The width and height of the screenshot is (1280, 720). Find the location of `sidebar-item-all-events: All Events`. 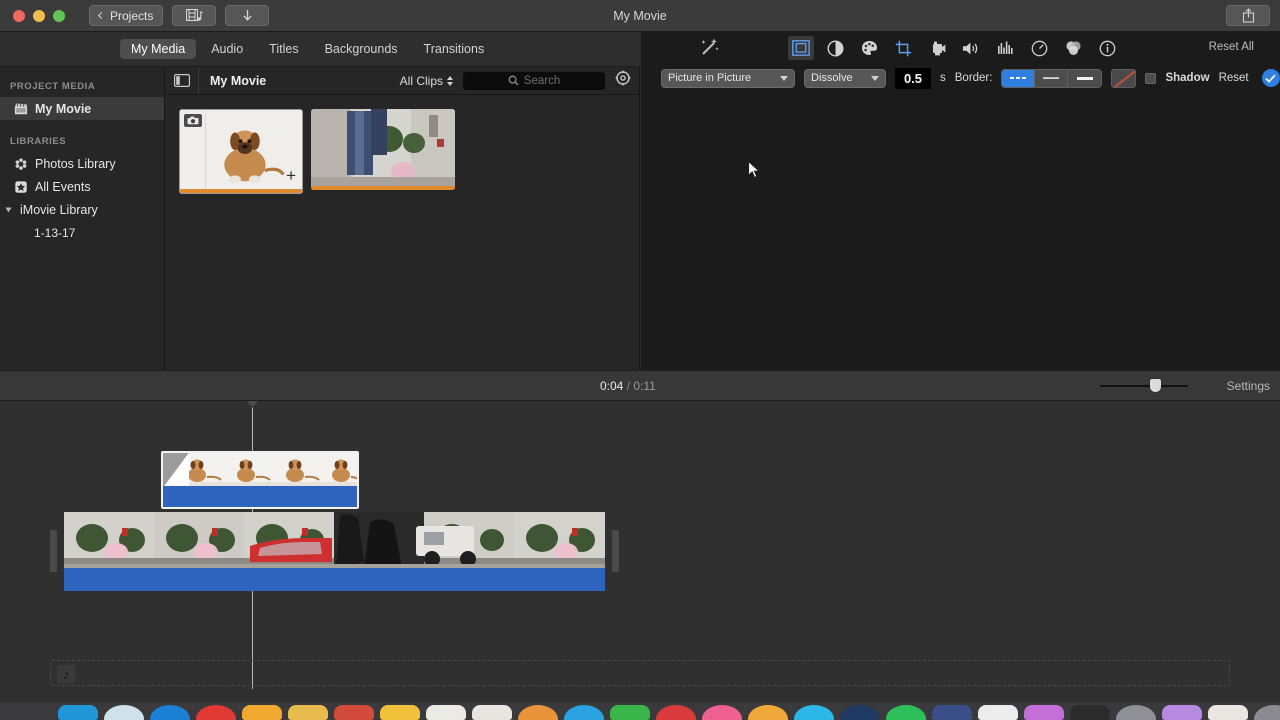

sidebar-item-all-events: All Events is located at coordinates (82, 186).